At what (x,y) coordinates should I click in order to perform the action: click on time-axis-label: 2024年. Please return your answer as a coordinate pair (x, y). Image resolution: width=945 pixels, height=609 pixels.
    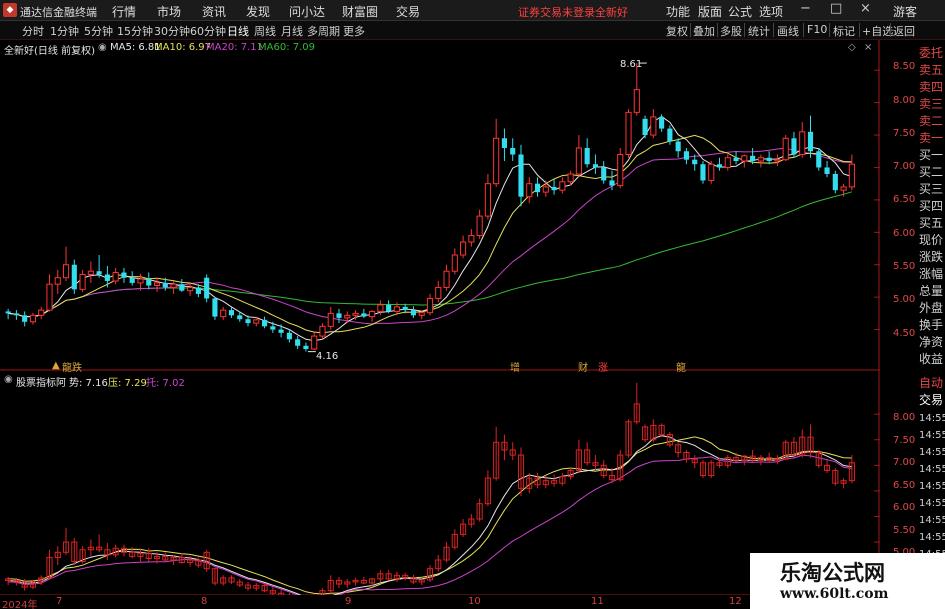
    Looking at the image, I should click on (20, 604).